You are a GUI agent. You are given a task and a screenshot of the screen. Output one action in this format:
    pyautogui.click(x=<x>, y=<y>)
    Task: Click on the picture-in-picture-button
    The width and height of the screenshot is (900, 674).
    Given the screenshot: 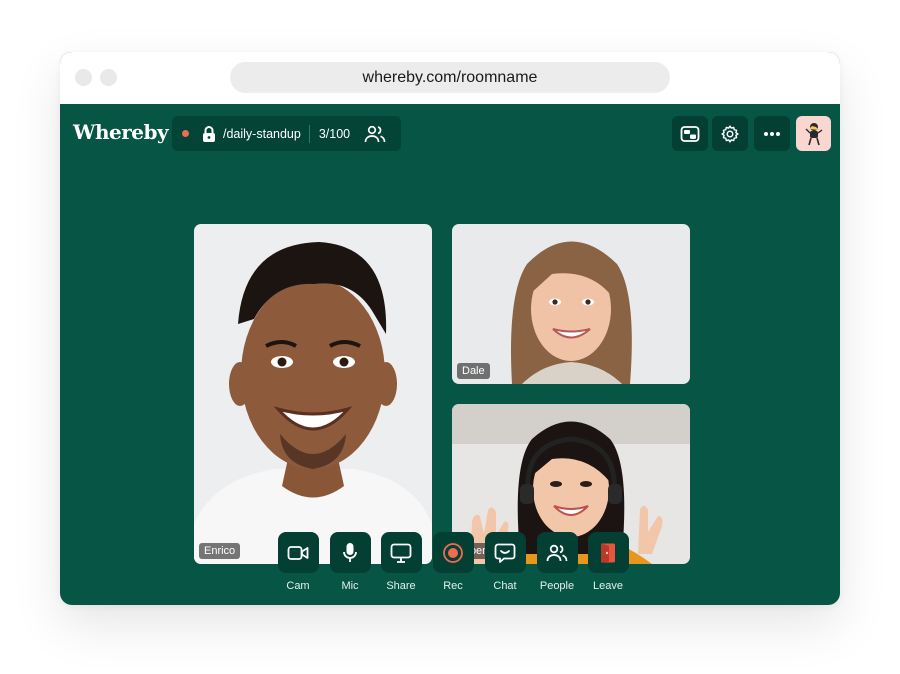 What is the action you would take?
    pyautogui.click(x=690, y=133)
    